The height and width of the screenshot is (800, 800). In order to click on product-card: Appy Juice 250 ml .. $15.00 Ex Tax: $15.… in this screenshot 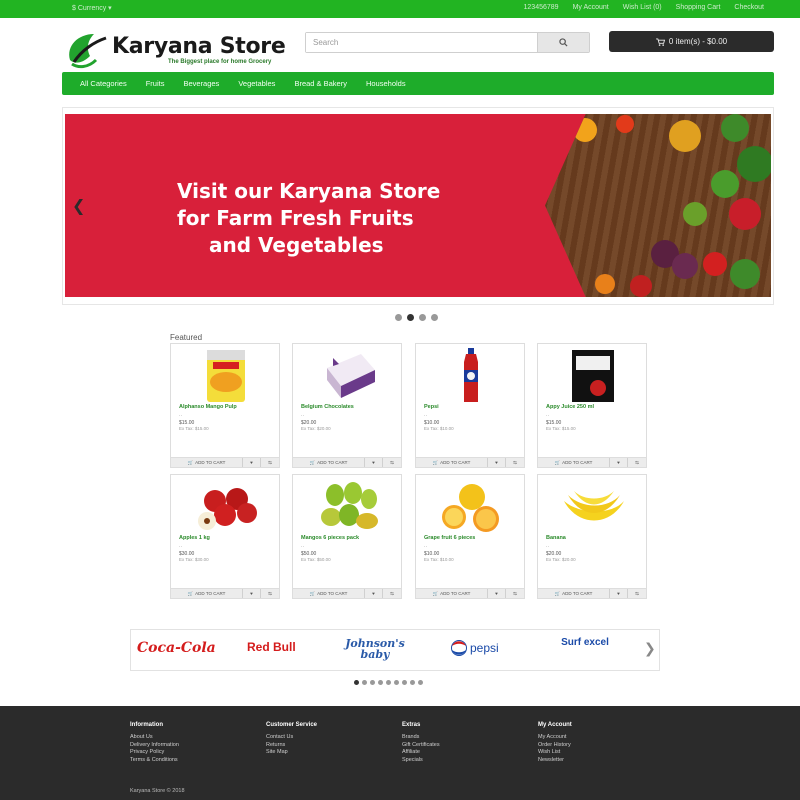, I will do `click(592, 405)`.